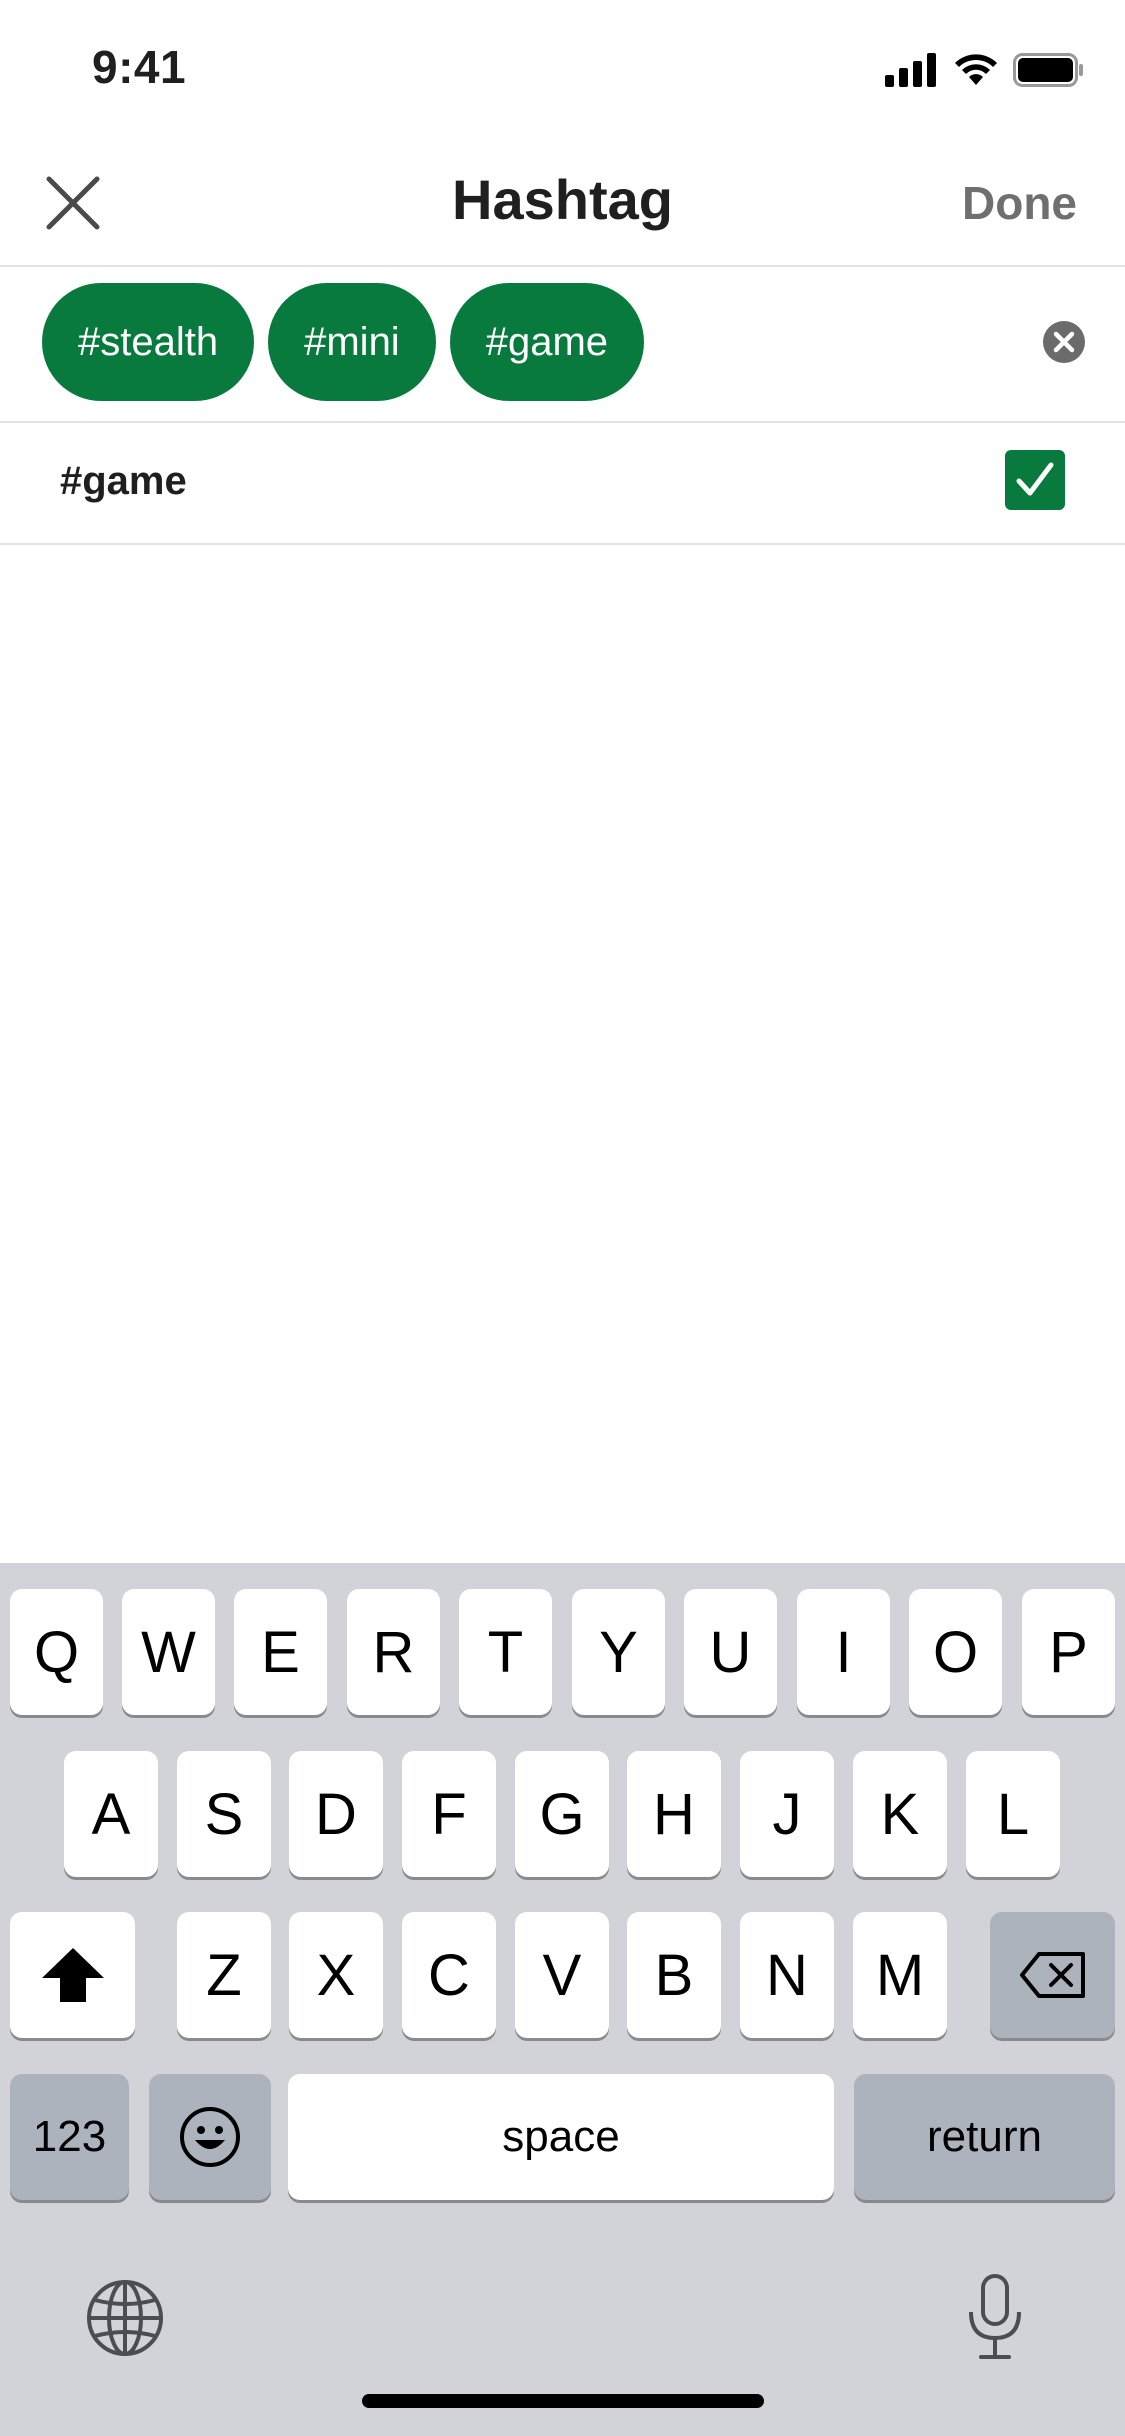  I want to click on wifi-icon, so click(976, 69).